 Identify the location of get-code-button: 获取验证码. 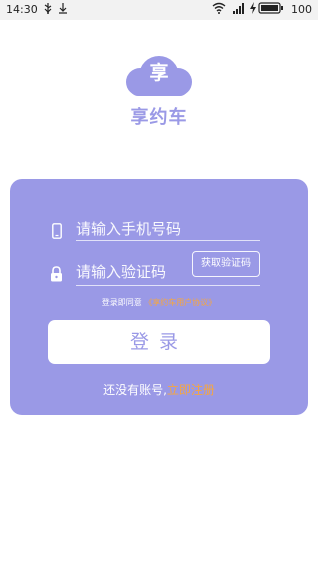
(226, 264).